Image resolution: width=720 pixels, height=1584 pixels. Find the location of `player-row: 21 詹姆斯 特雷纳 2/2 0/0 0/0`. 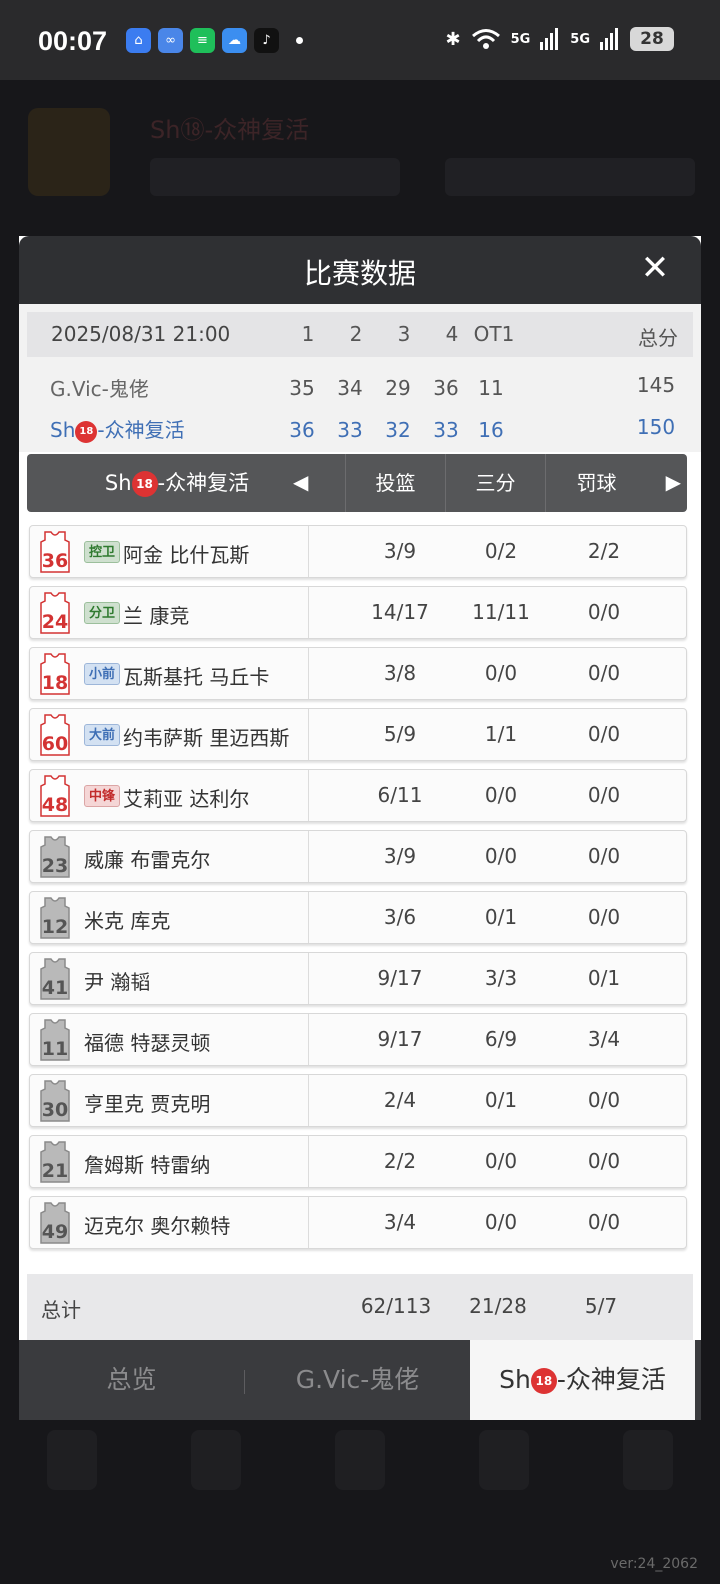

player-row: 21 詹姆斯 特雷纳 2/2 0/0 0/0 is located at coordinates (358, 1161).